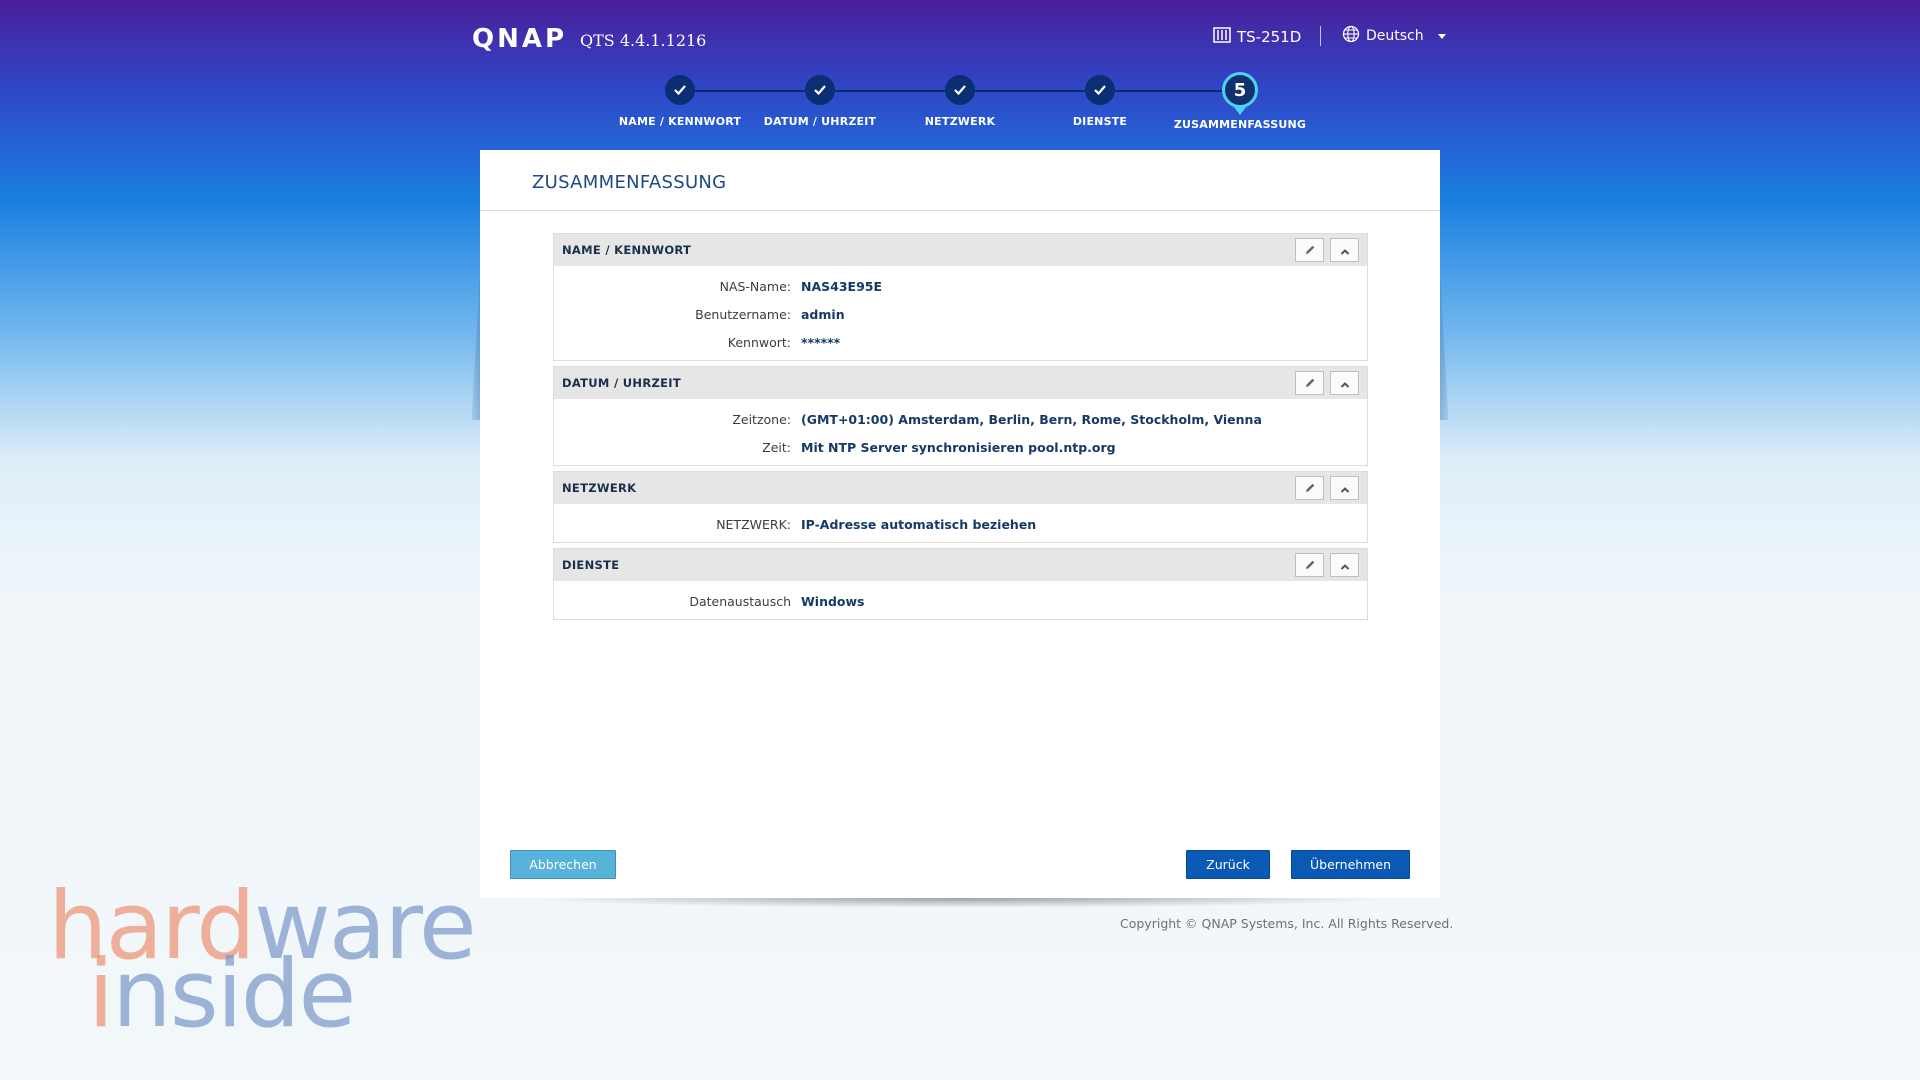  What do you see at coordinates (222, 994) in the screenshot?
I see `watermark-line-2: inside` at bounding box center [222, 994].